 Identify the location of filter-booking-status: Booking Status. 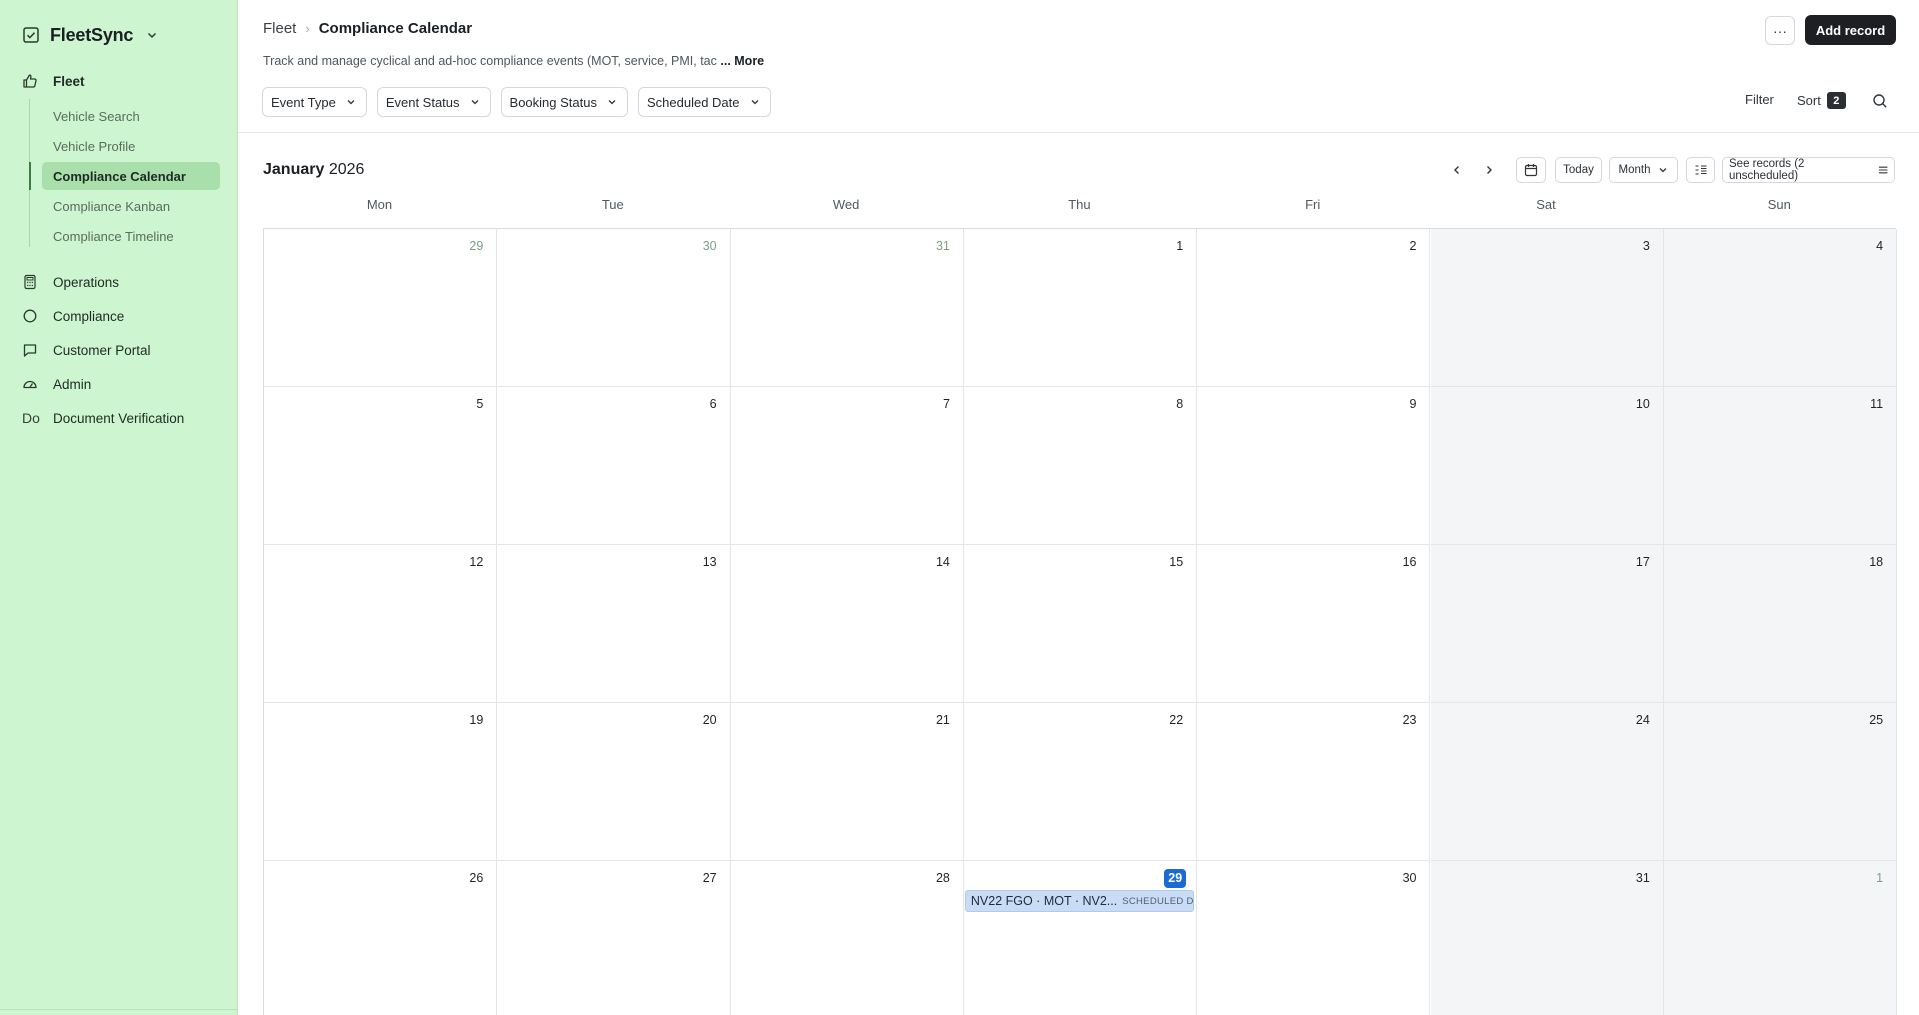
(564, 102).